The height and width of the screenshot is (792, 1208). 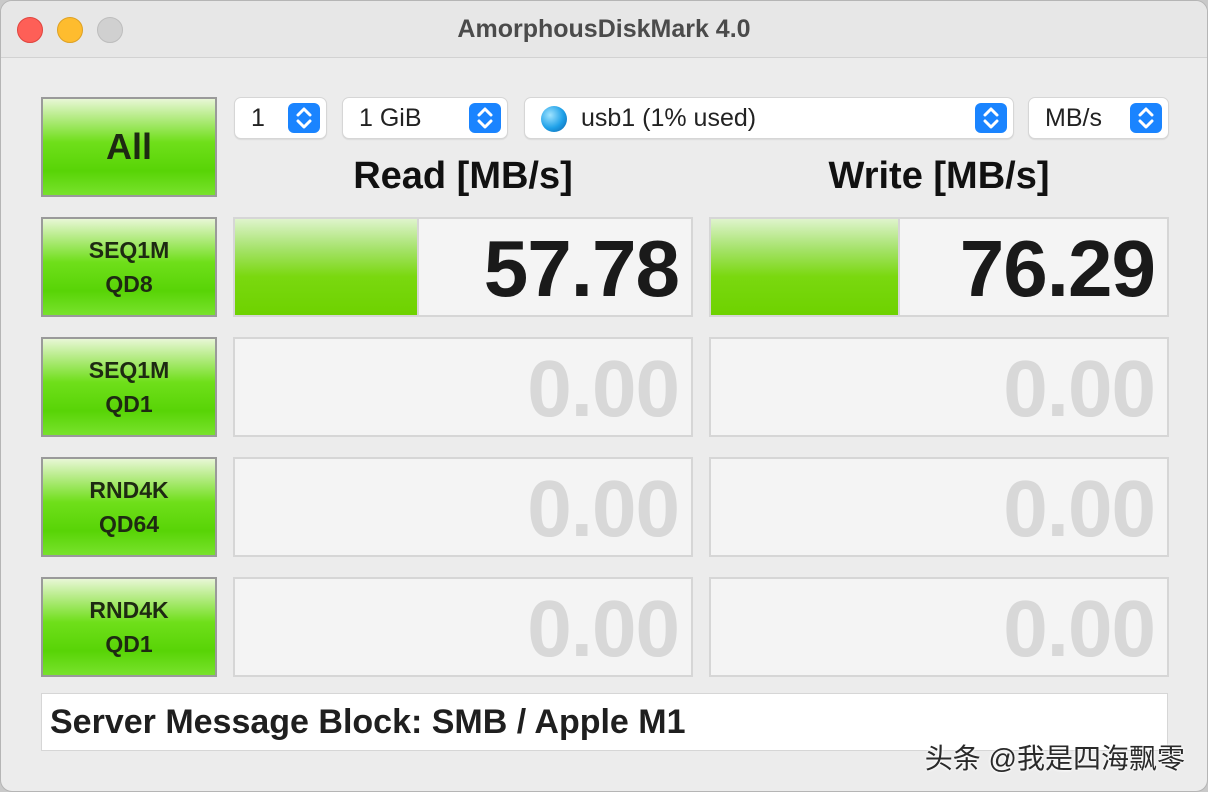 I want to click on window-title: AmorphousDiskMark 4.0, so click(x=604, y=29).